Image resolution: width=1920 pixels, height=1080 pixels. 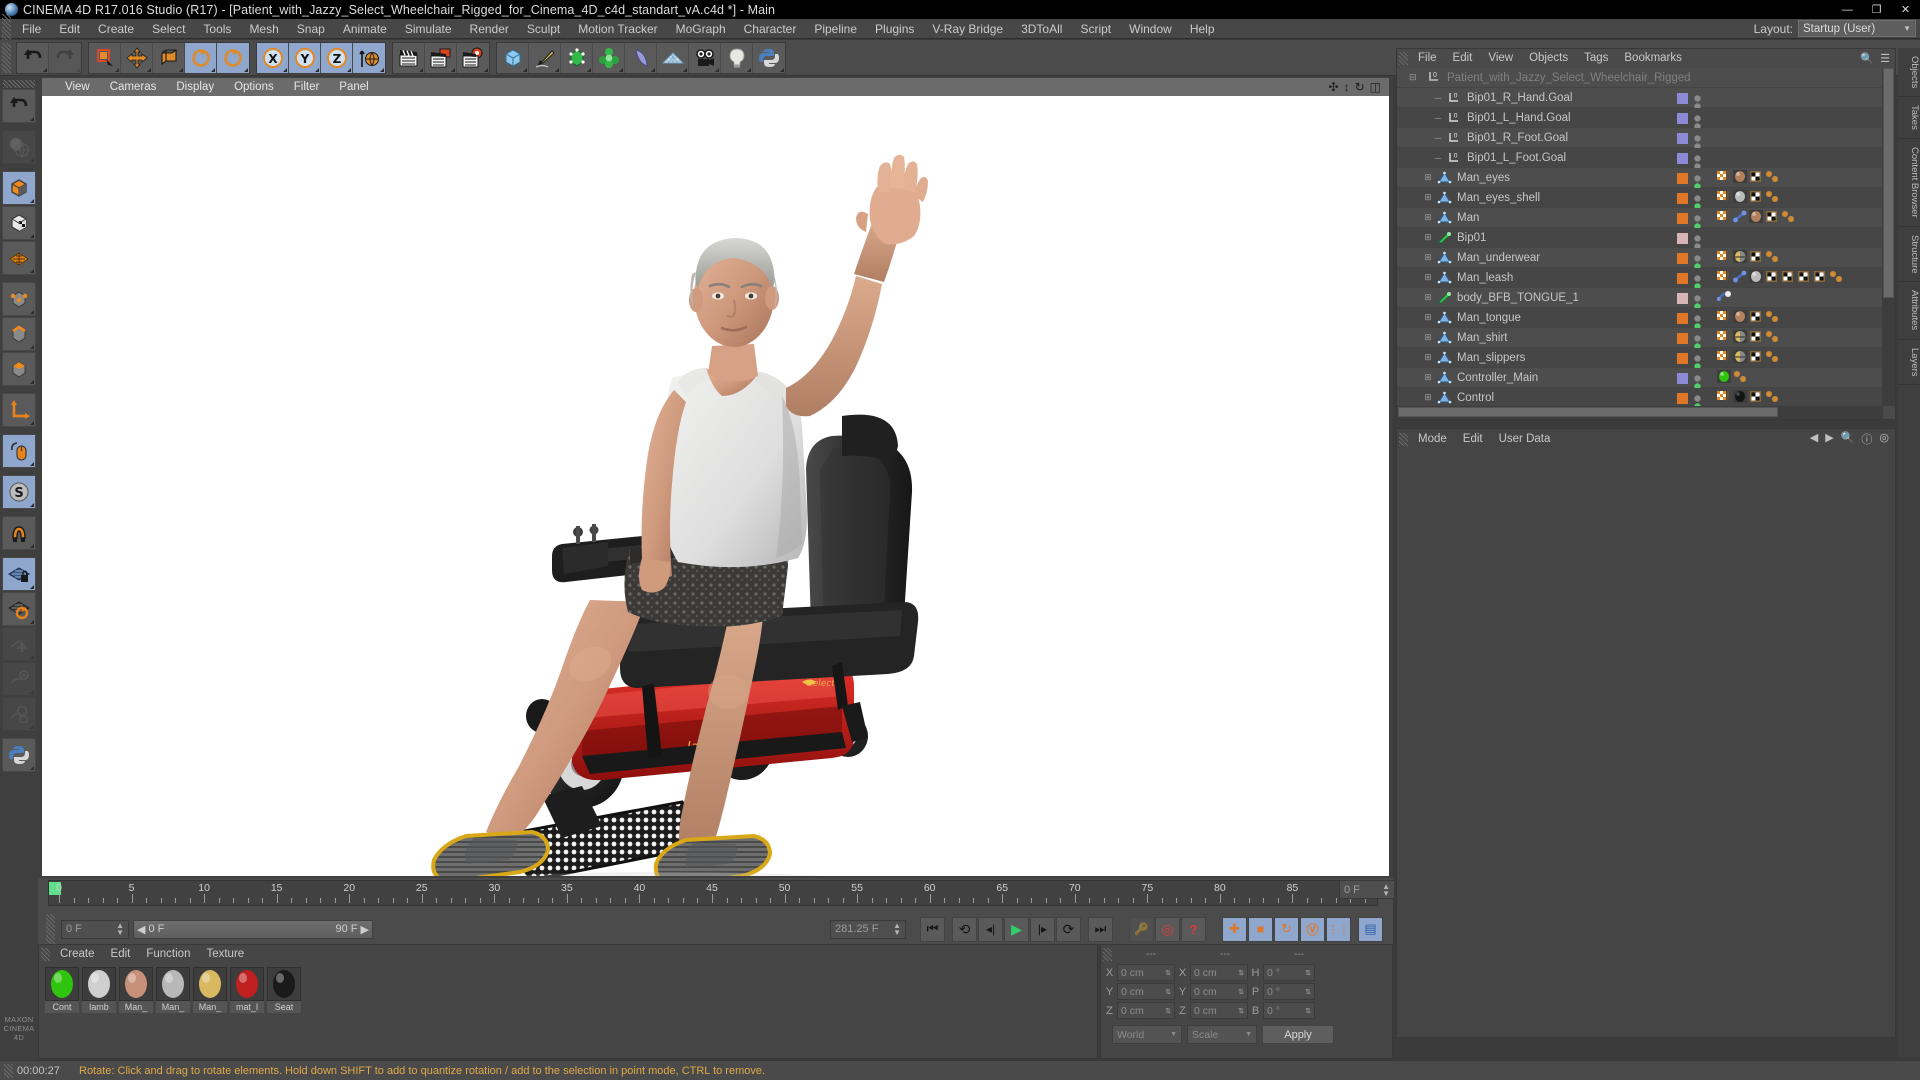 I want to click on move-button, so click(x=137, y=57).